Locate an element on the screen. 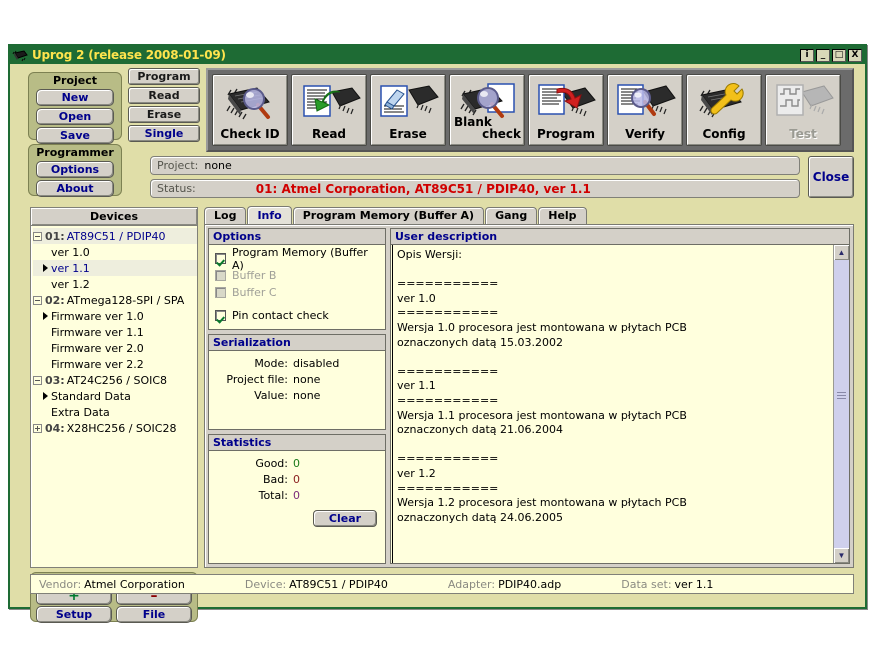  status-data-set: Data set: ver 1.1 is located at coordinates (667, 584).